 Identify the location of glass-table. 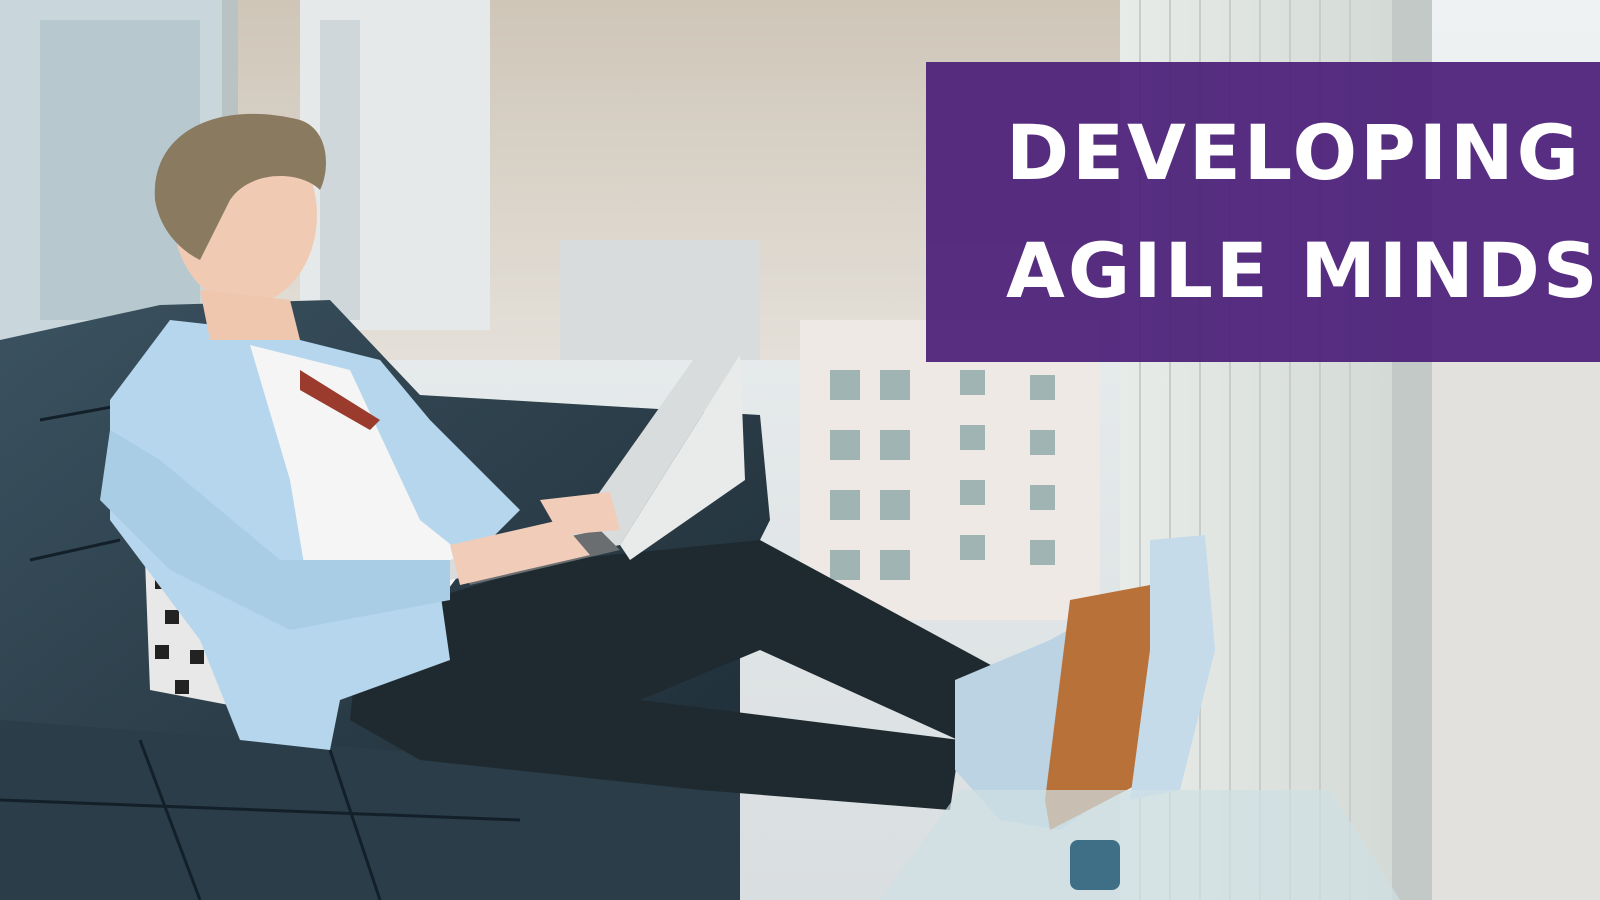
(1140, 845).